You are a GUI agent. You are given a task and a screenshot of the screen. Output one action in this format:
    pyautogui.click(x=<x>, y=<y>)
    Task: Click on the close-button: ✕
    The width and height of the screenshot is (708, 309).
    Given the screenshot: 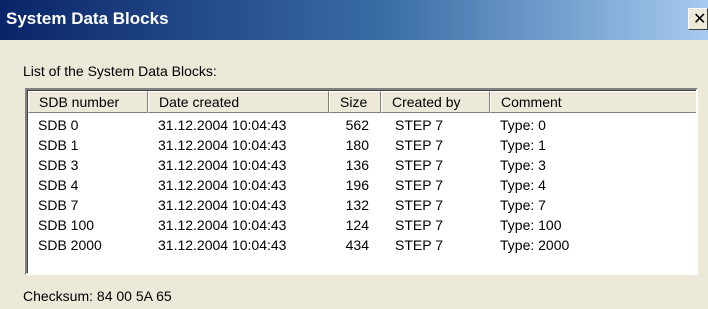 What is the action you would take?
    pyautogui.click(x=698, y=19)
    